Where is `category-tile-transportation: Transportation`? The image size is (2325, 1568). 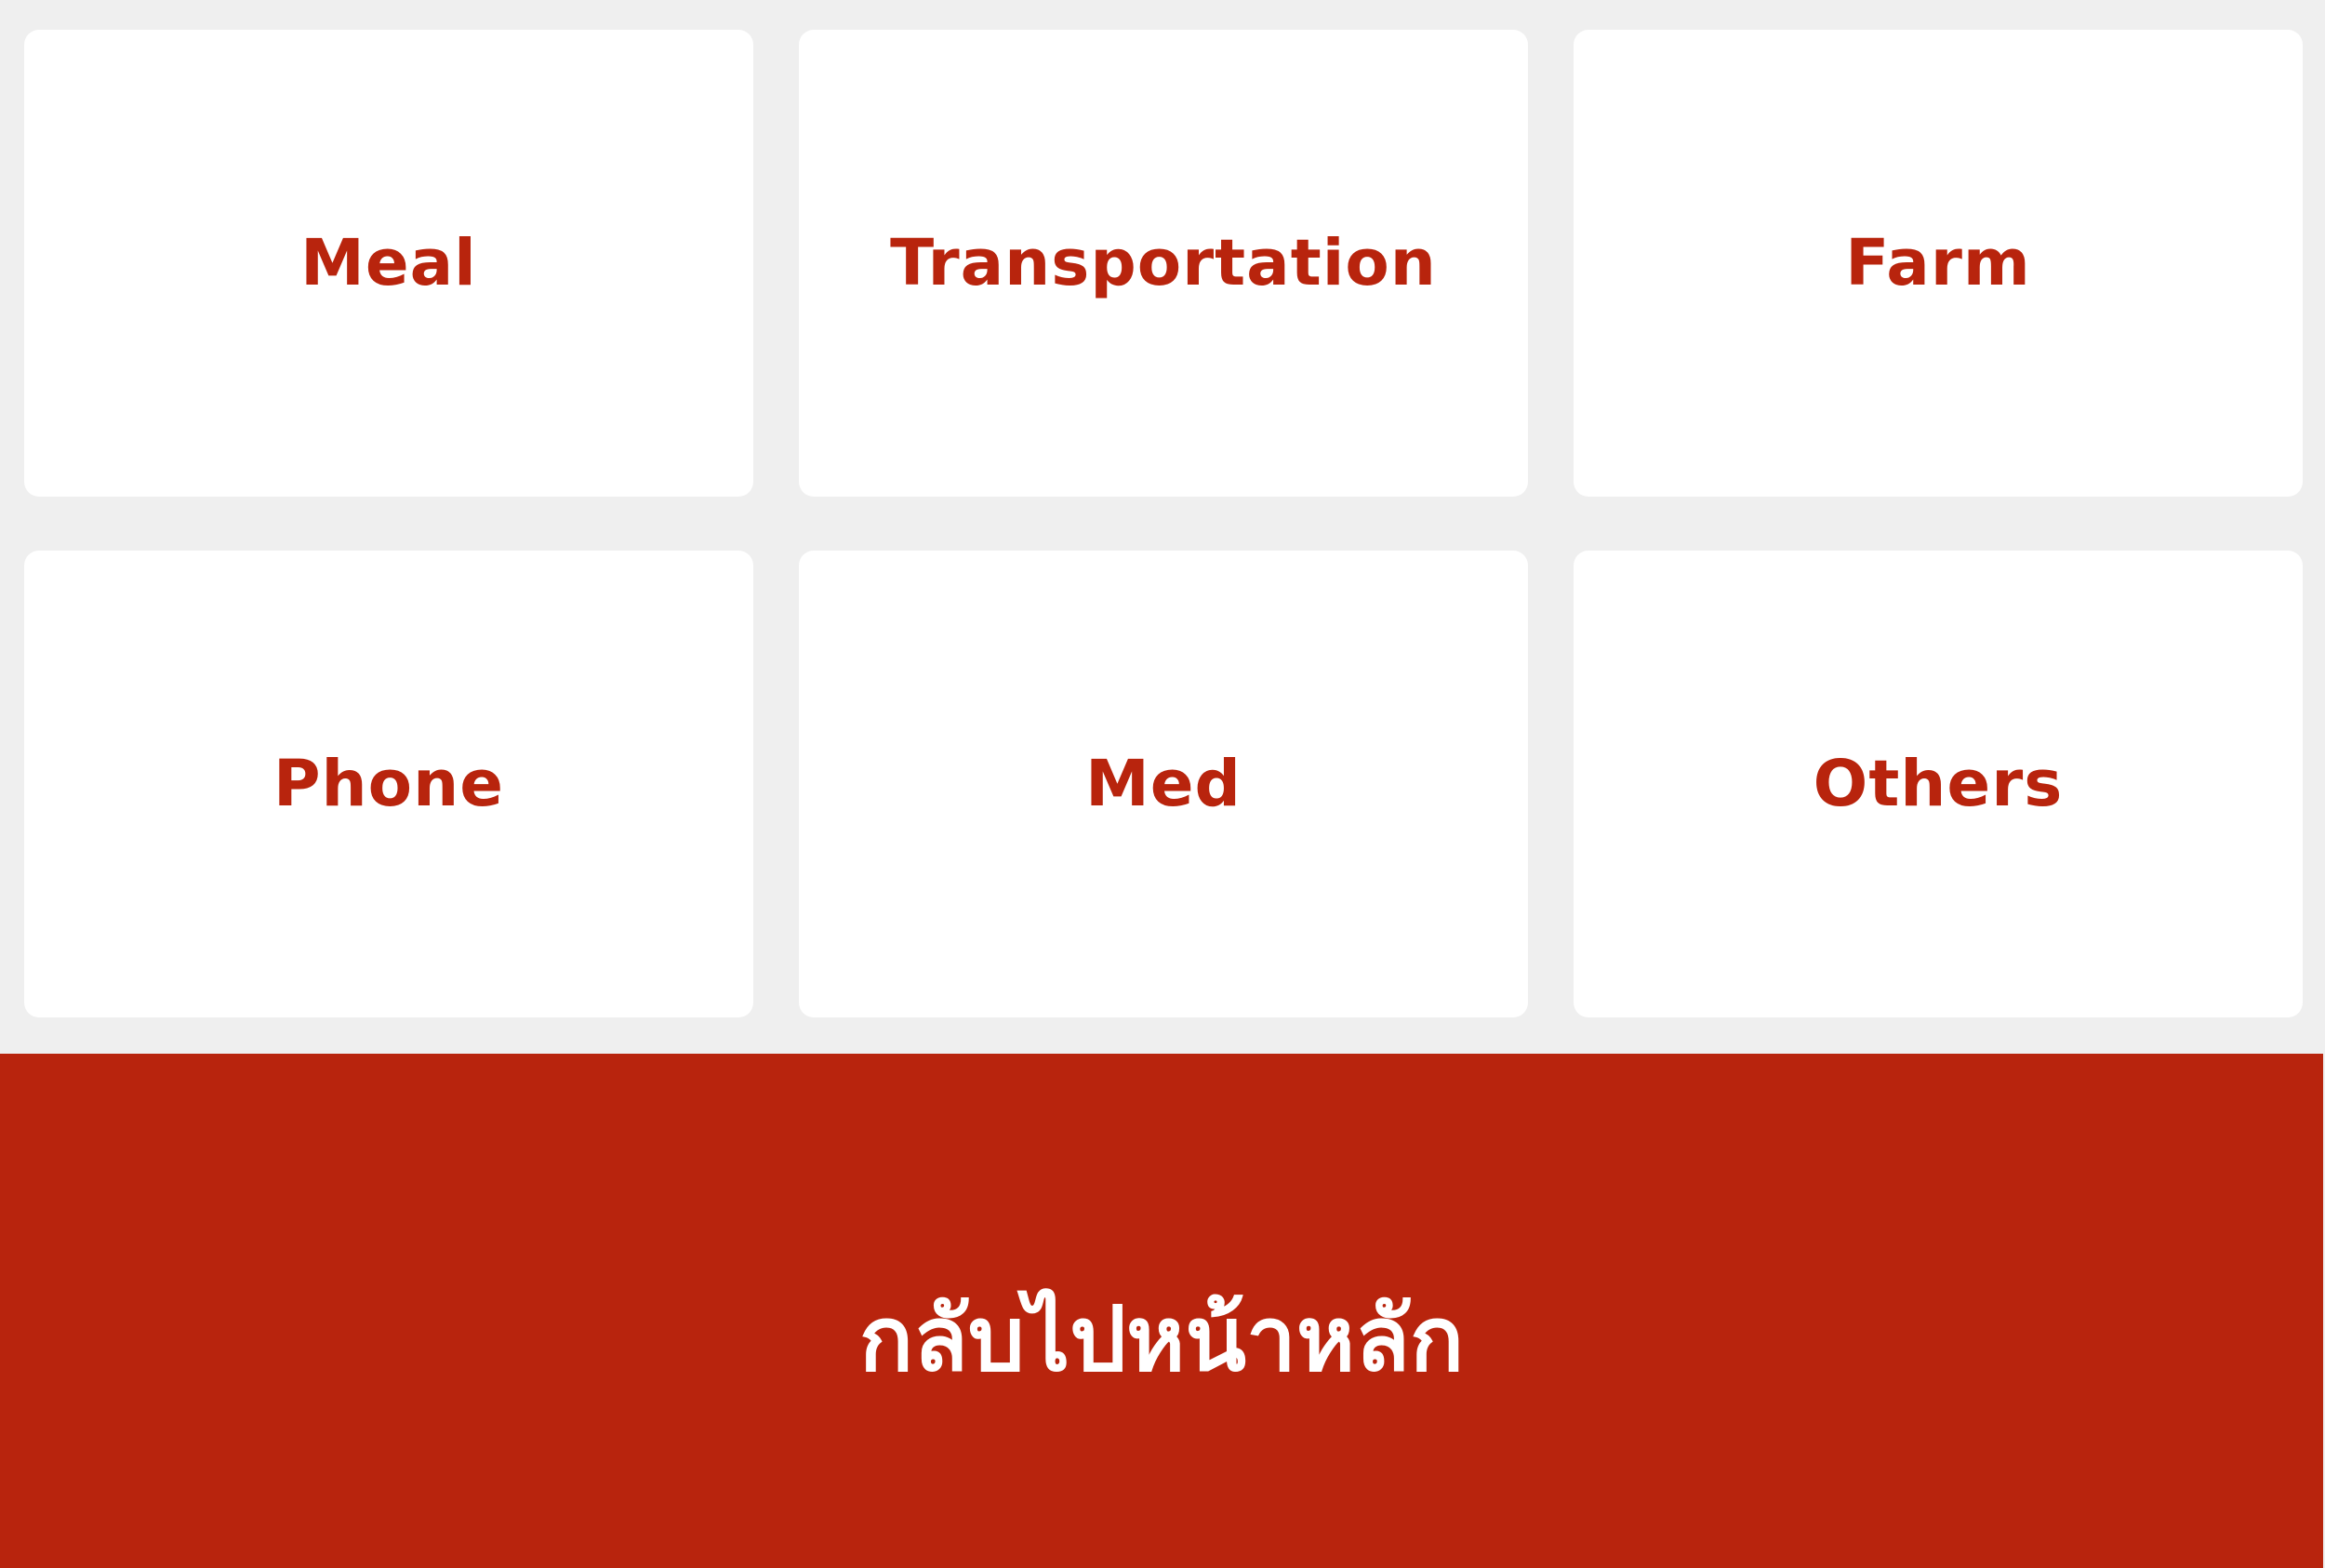 category-tile-transportation: Transportation is located at coordinates (1163, 263).